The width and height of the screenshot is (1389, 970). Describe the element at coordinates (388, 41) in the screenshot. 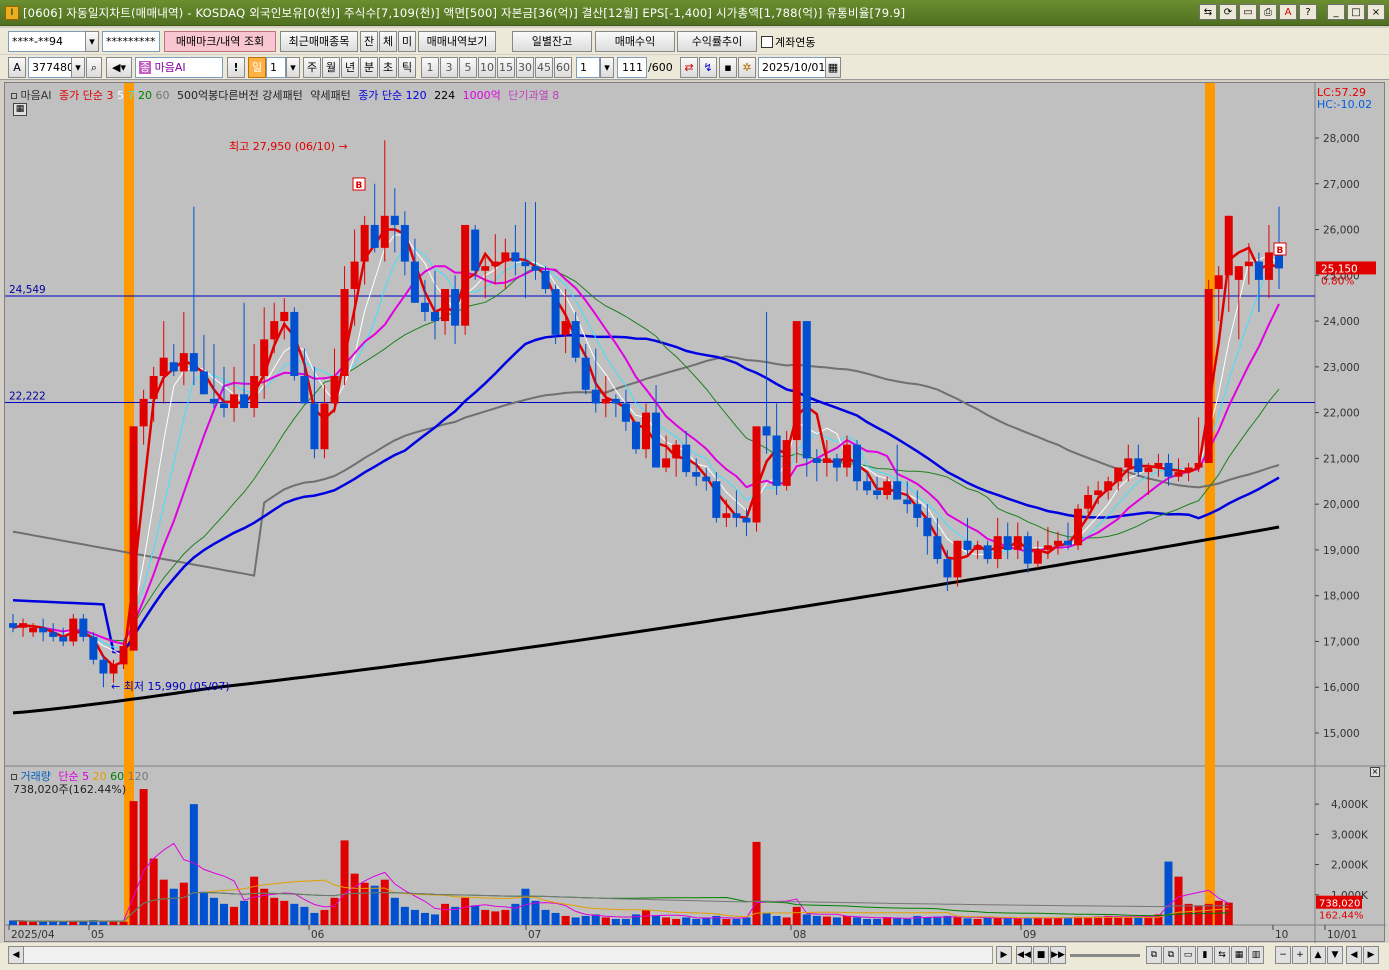

I see `executed-button: 체` at that location.